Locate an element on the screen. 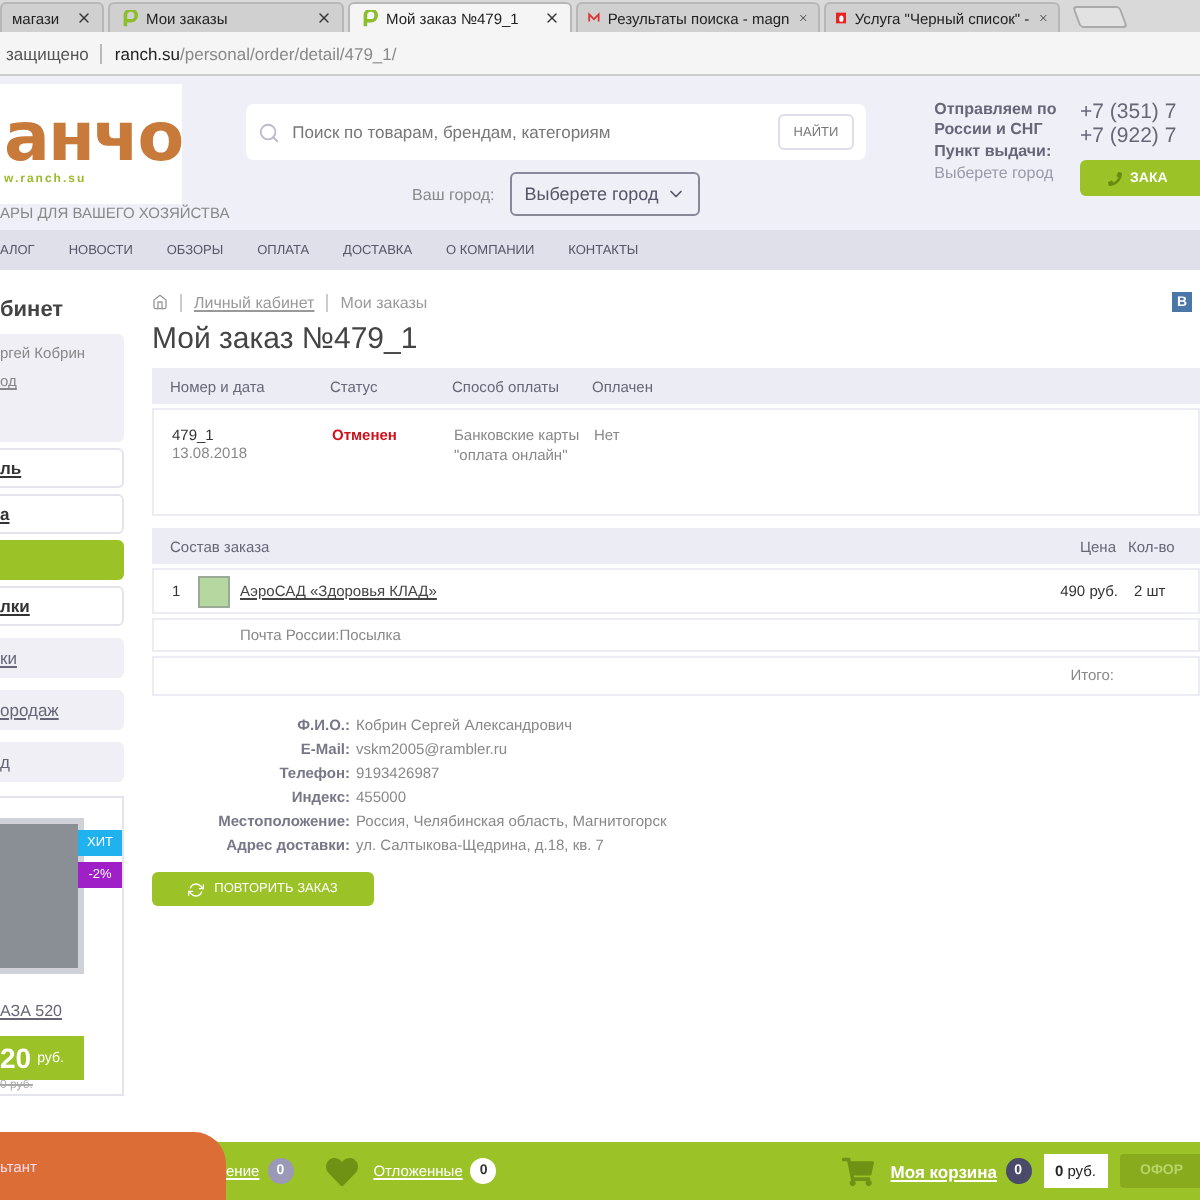 This screenshot has width=1200, height=1200. breadcrumb-current: Мои заказы is located at coordinates (384, 302).